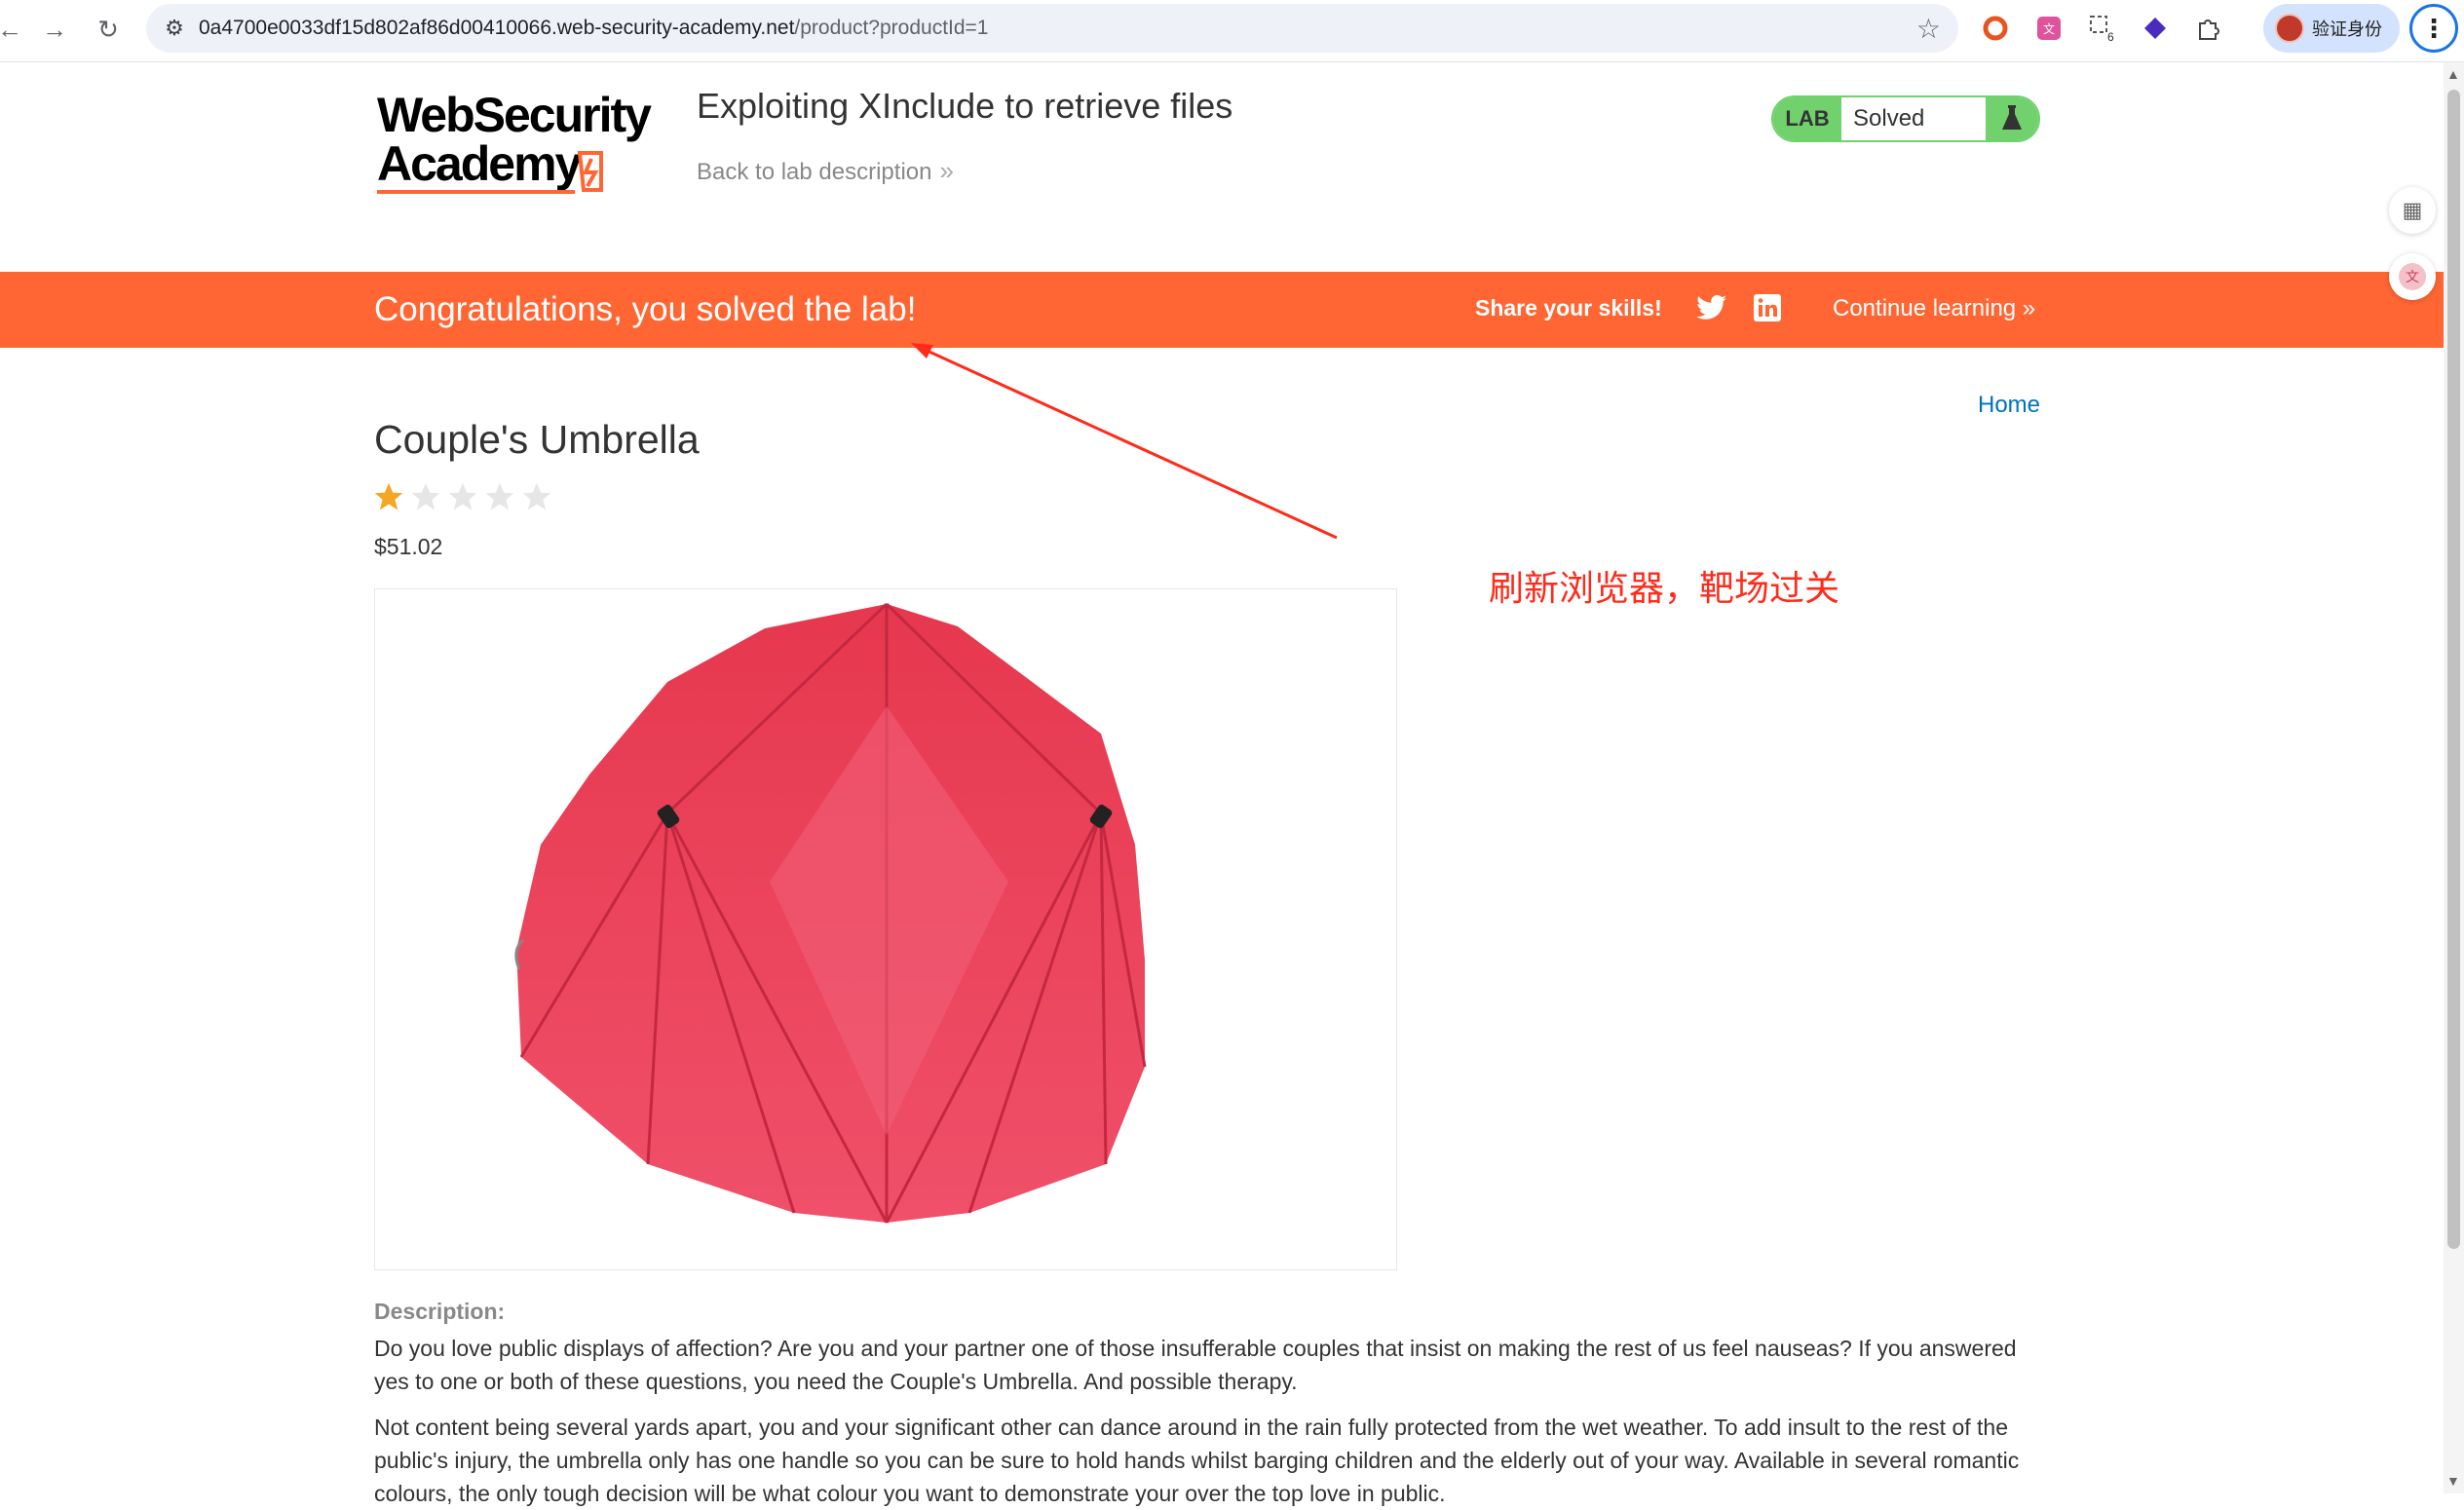 The width and height of the screenshot is (2464, 1510). Describe the element at coordinates (514, 117) in the screenshot. I see `svg-text: WebSecurity` at that location.